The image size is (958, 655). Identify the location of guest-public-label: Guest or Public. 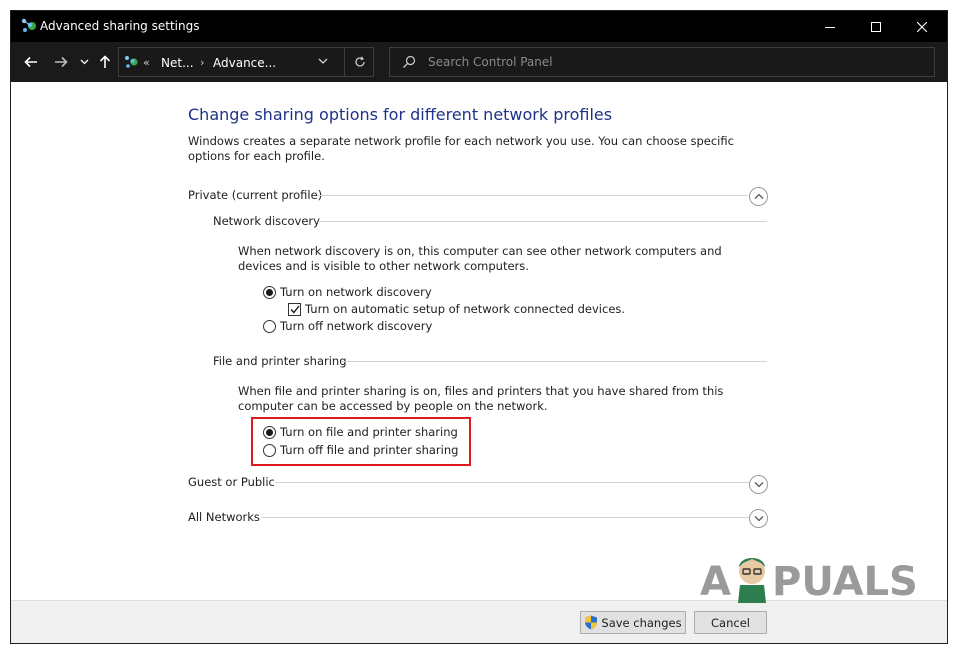
(231, 482).